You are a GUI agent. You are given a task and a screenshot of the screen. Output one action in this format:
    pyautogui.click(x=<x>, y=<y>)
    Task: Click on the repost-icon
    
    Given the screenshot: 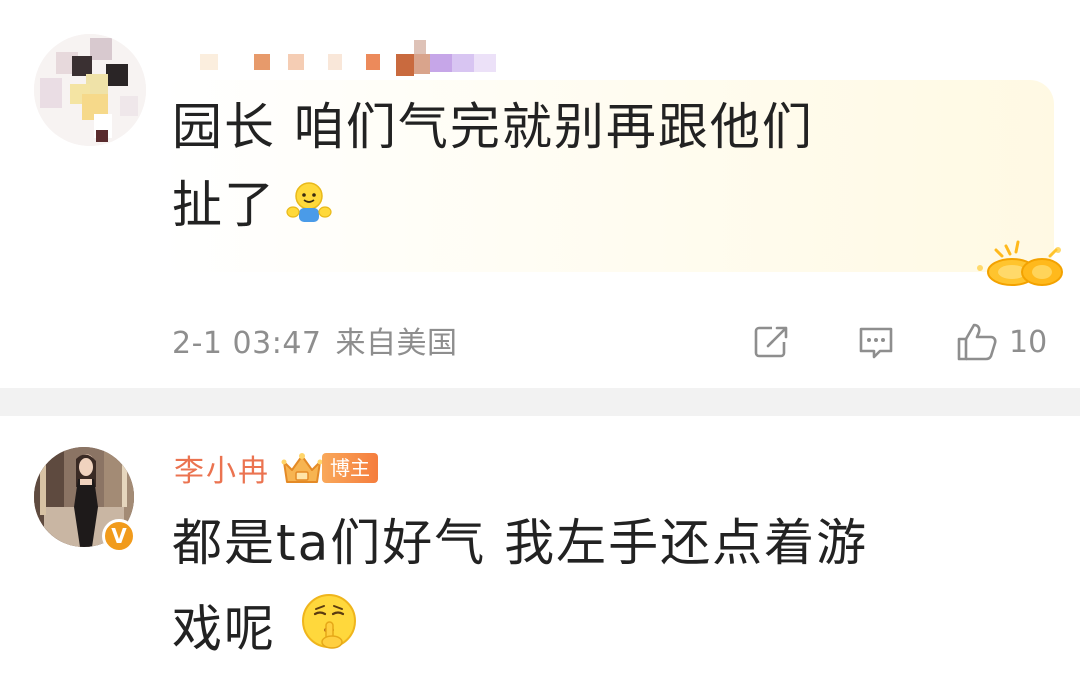 What is the action you would take?
    pyautogui.click(x=772, y=341)
    